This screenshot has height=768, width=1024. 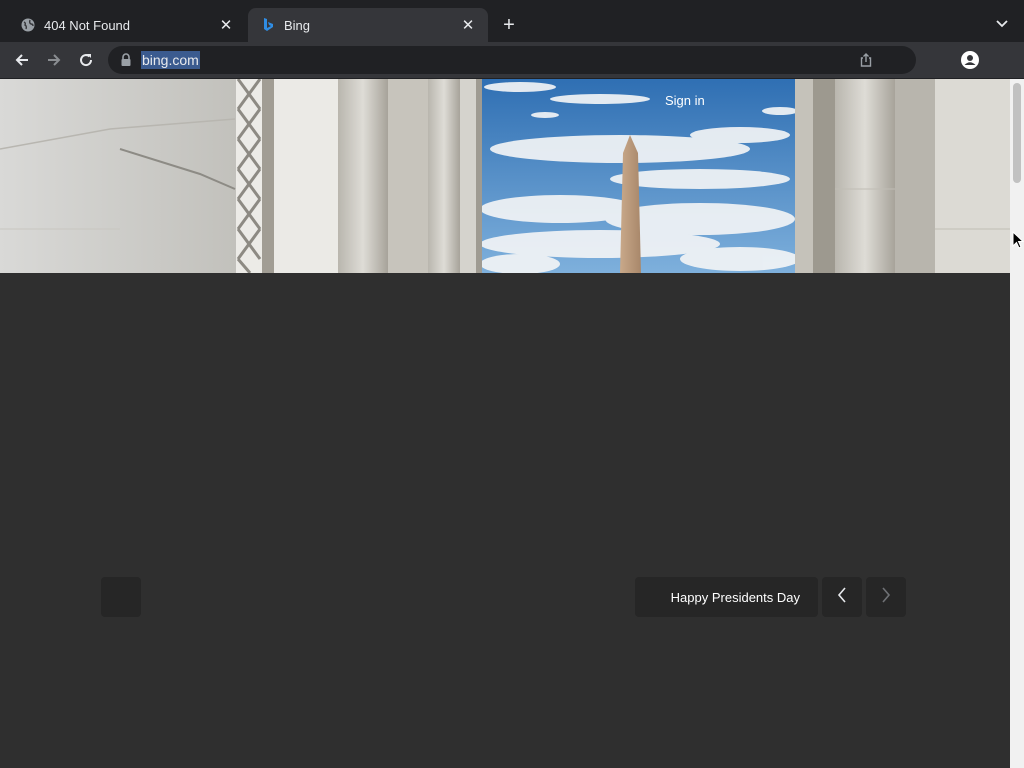 What do you see at coordinates (121, 597) in the screenshot?
I see `image-info-button` at bounding box center [121, 597].